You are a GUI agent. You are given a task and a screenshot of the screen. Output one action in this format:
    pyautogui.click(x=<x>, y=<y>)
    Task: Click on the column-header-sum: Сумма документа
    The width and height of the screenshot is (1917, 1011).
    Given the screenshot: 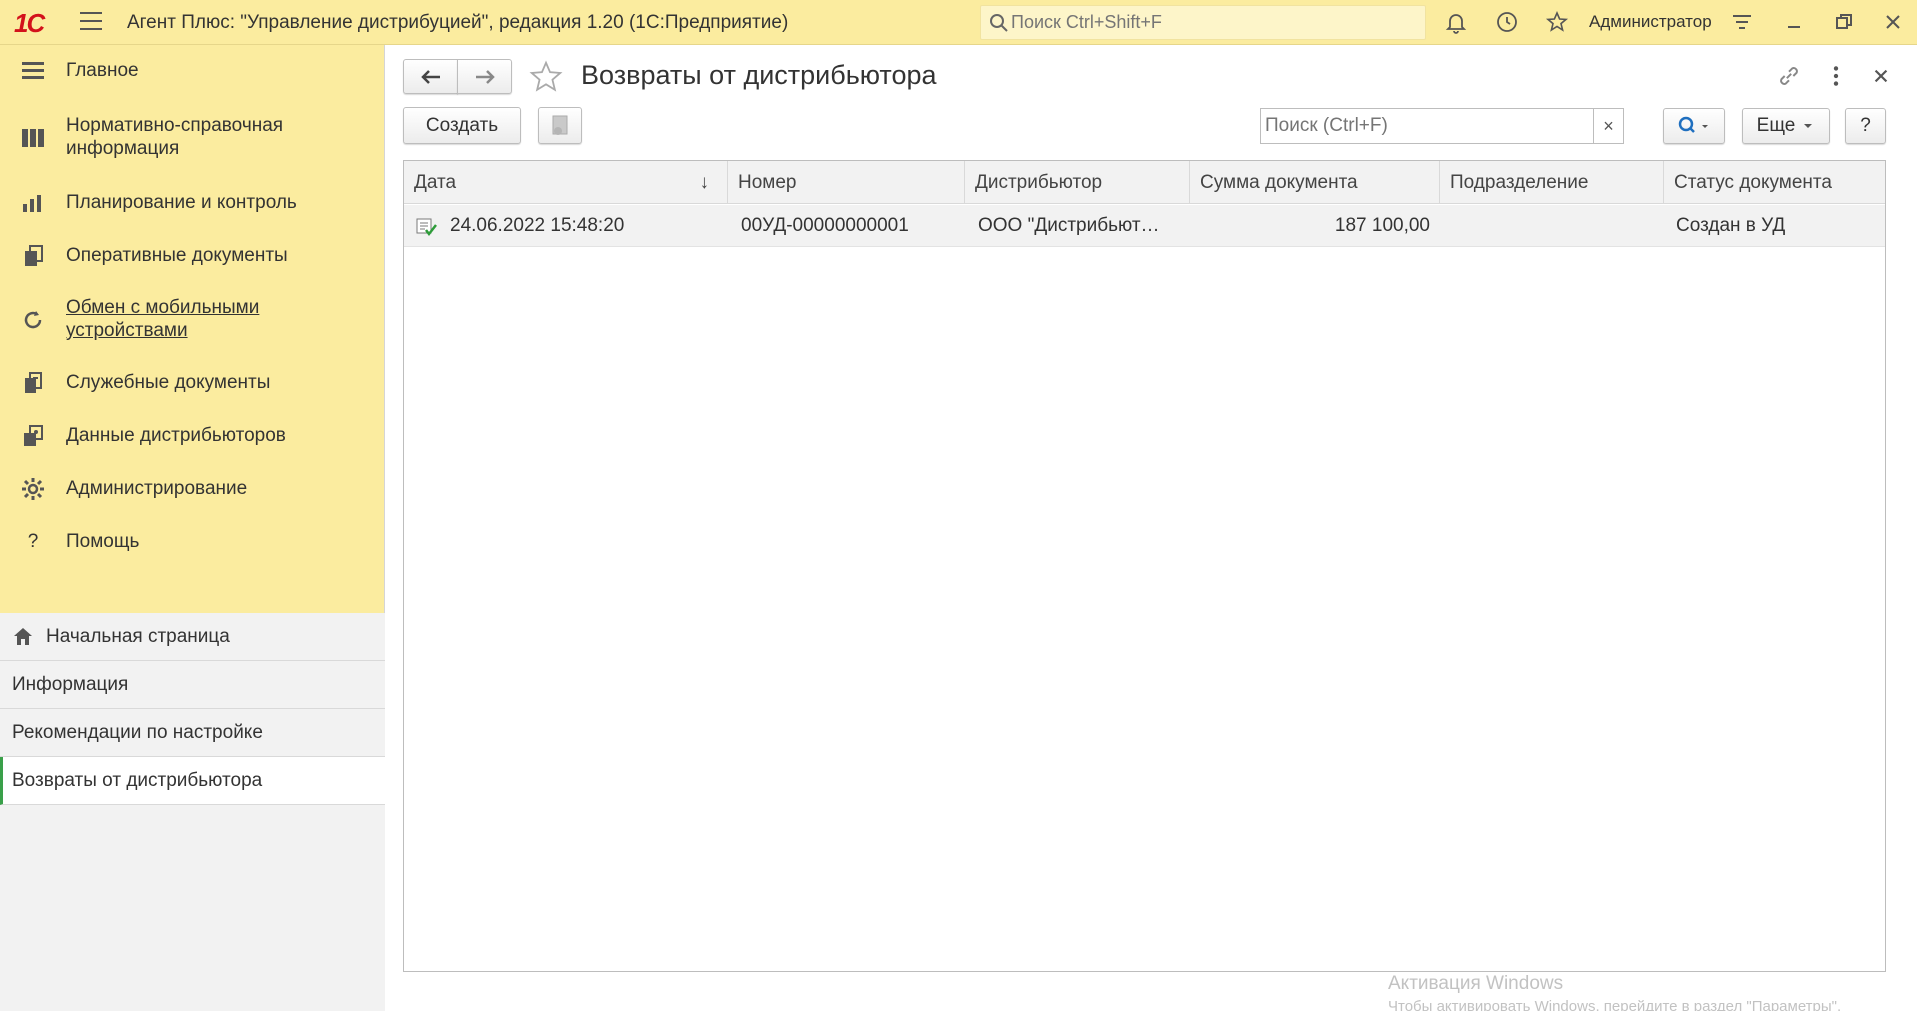 What is the action you would take?
    pyautogui.click(x=1315, y=182)
    